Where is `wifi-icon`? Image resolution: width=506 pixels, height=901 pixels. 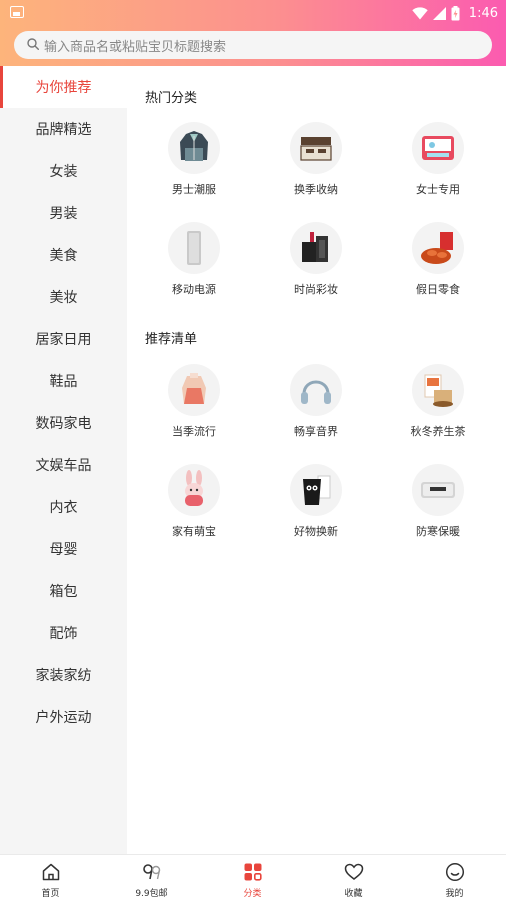
wifi-icon is located at coordinates (420, 12).